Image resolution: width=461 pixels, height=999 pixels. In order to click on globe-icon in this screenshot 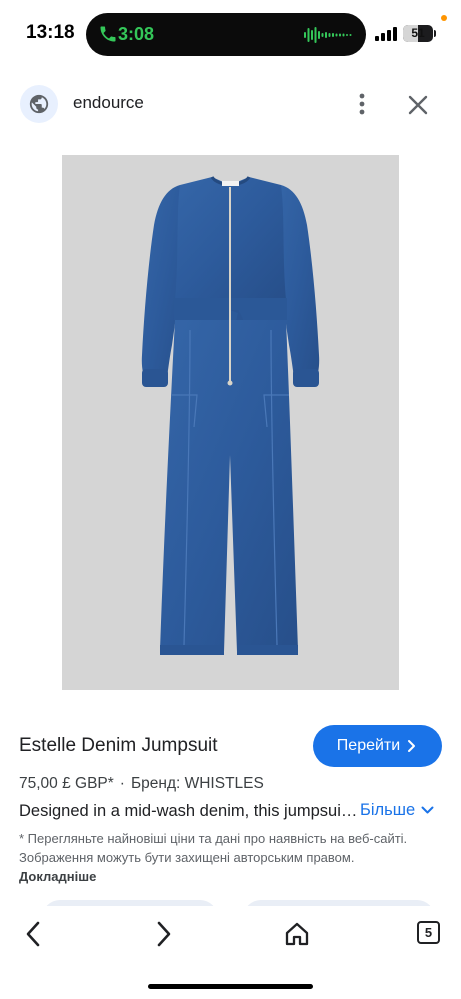, I will do `click(39, 104)`.